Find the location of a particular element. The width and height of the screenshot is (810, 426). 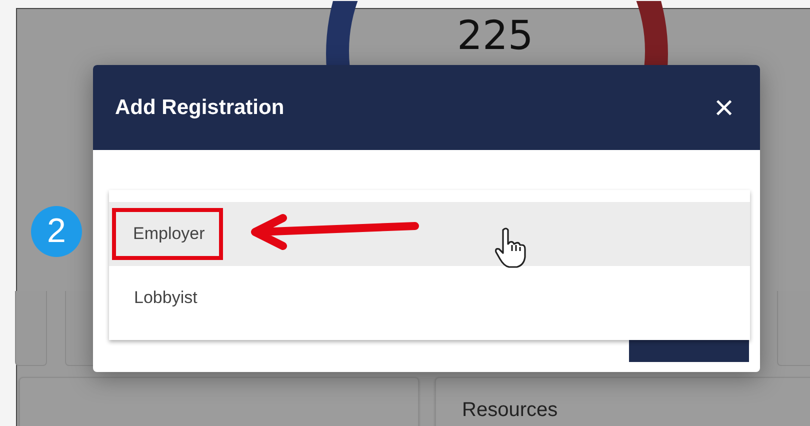

menu-item: Employer is located at coordinates (429, 234).